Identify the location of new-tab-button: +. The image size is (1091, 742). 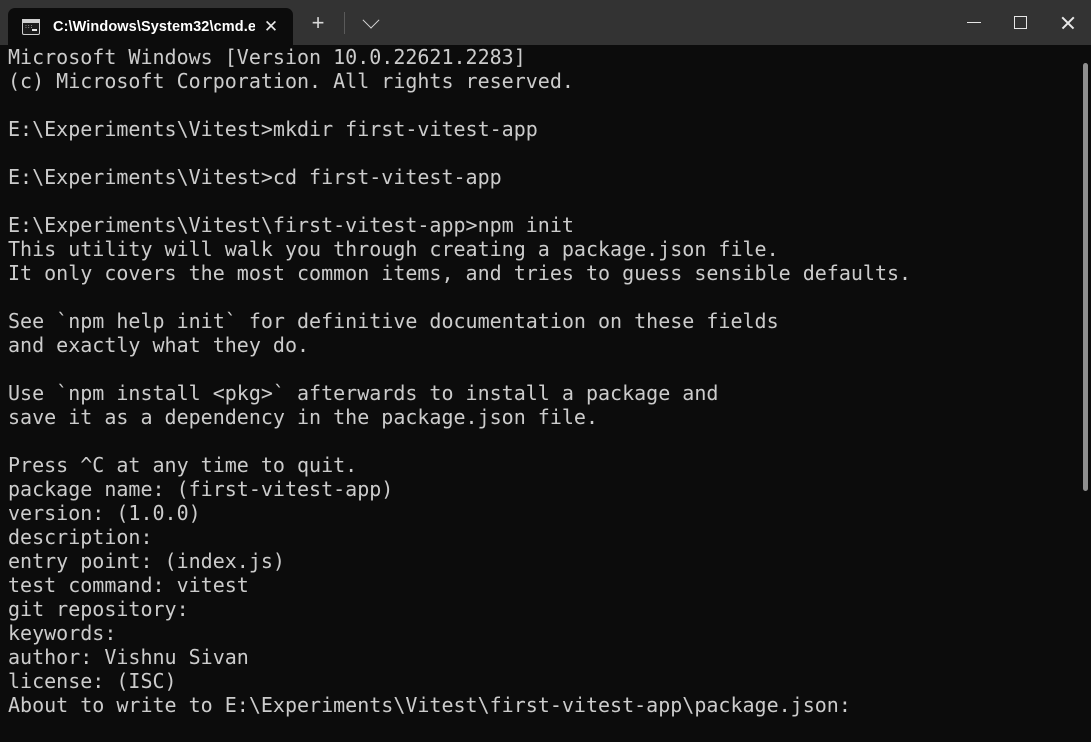
(318, 23).